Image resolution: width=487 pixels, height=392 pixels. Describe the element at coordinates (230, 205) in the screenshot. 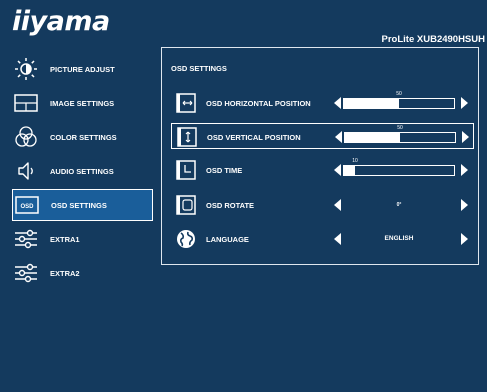

I see `row-label: OSD ROTATE` at that location.